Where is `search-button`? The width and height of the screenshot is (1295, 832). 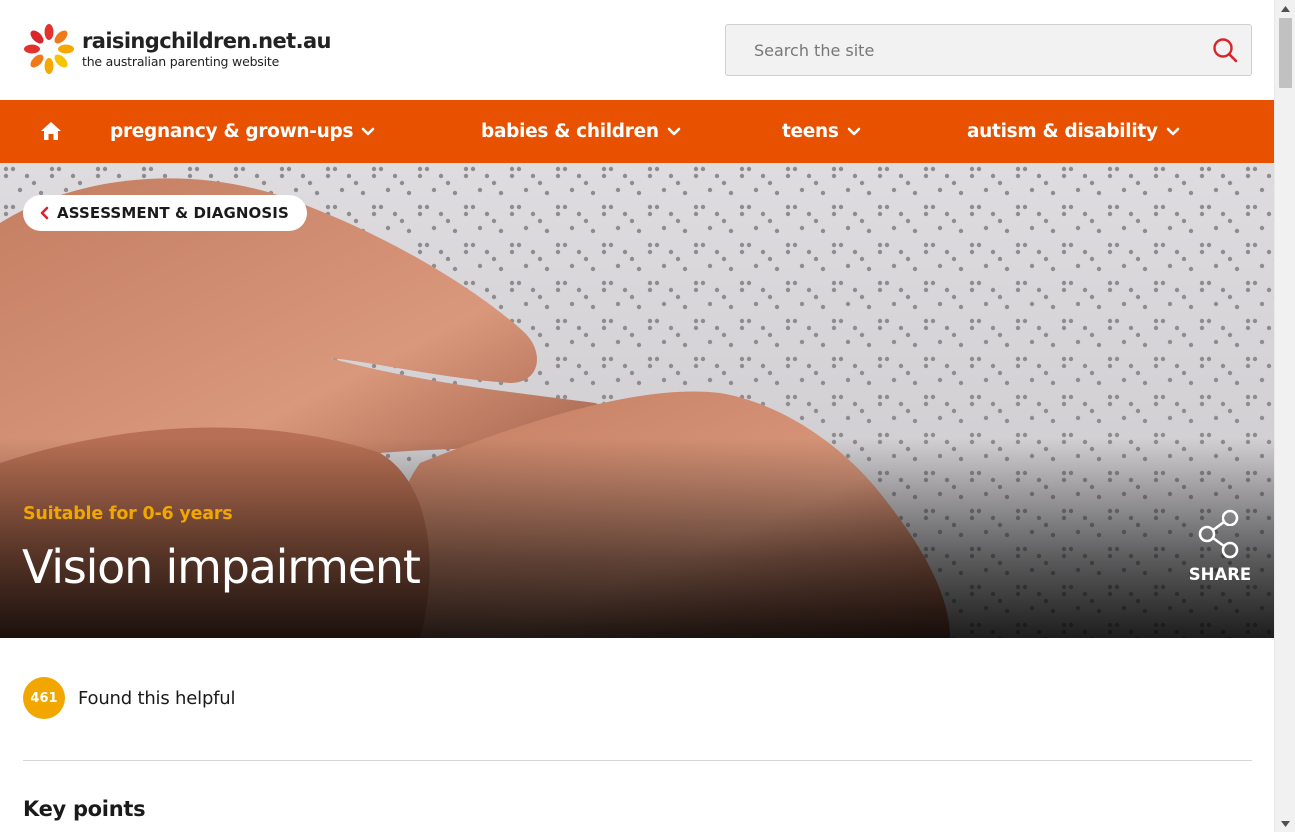
search-button is located at coordinates (1225, 50).